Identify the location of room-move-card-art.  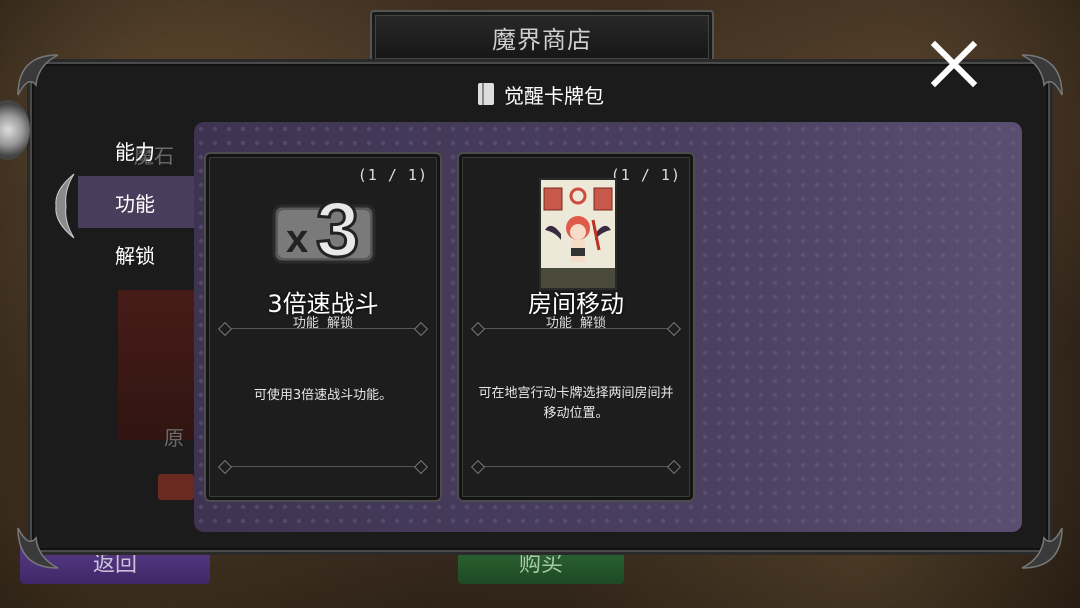
(578, 234).